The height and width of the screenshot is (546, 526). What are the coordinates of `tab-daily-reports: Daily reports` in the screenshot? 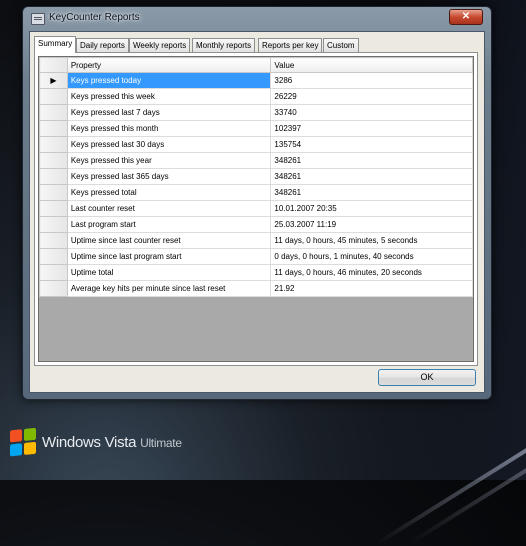 It's located at (102, 45).